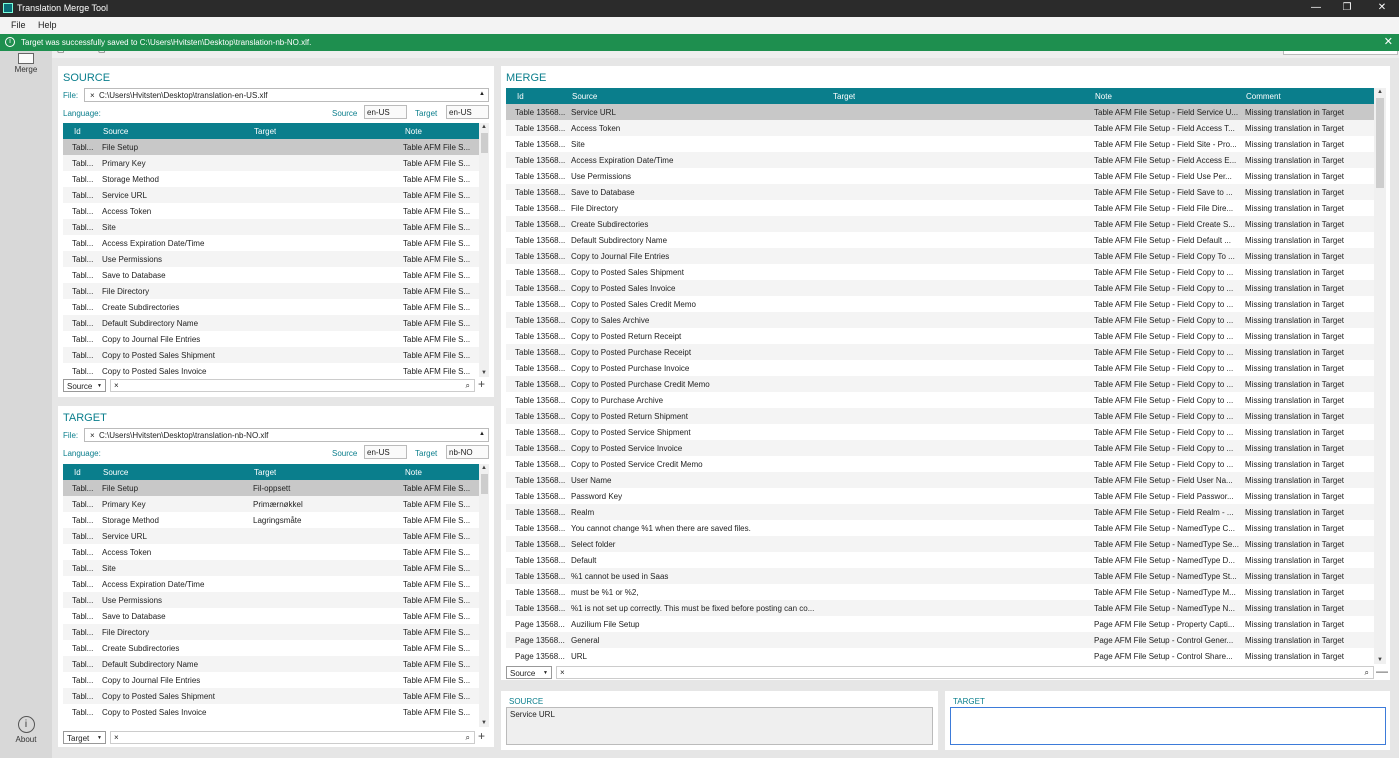  I want to click on collapse-filter-icon: —, so click(1382, 671).